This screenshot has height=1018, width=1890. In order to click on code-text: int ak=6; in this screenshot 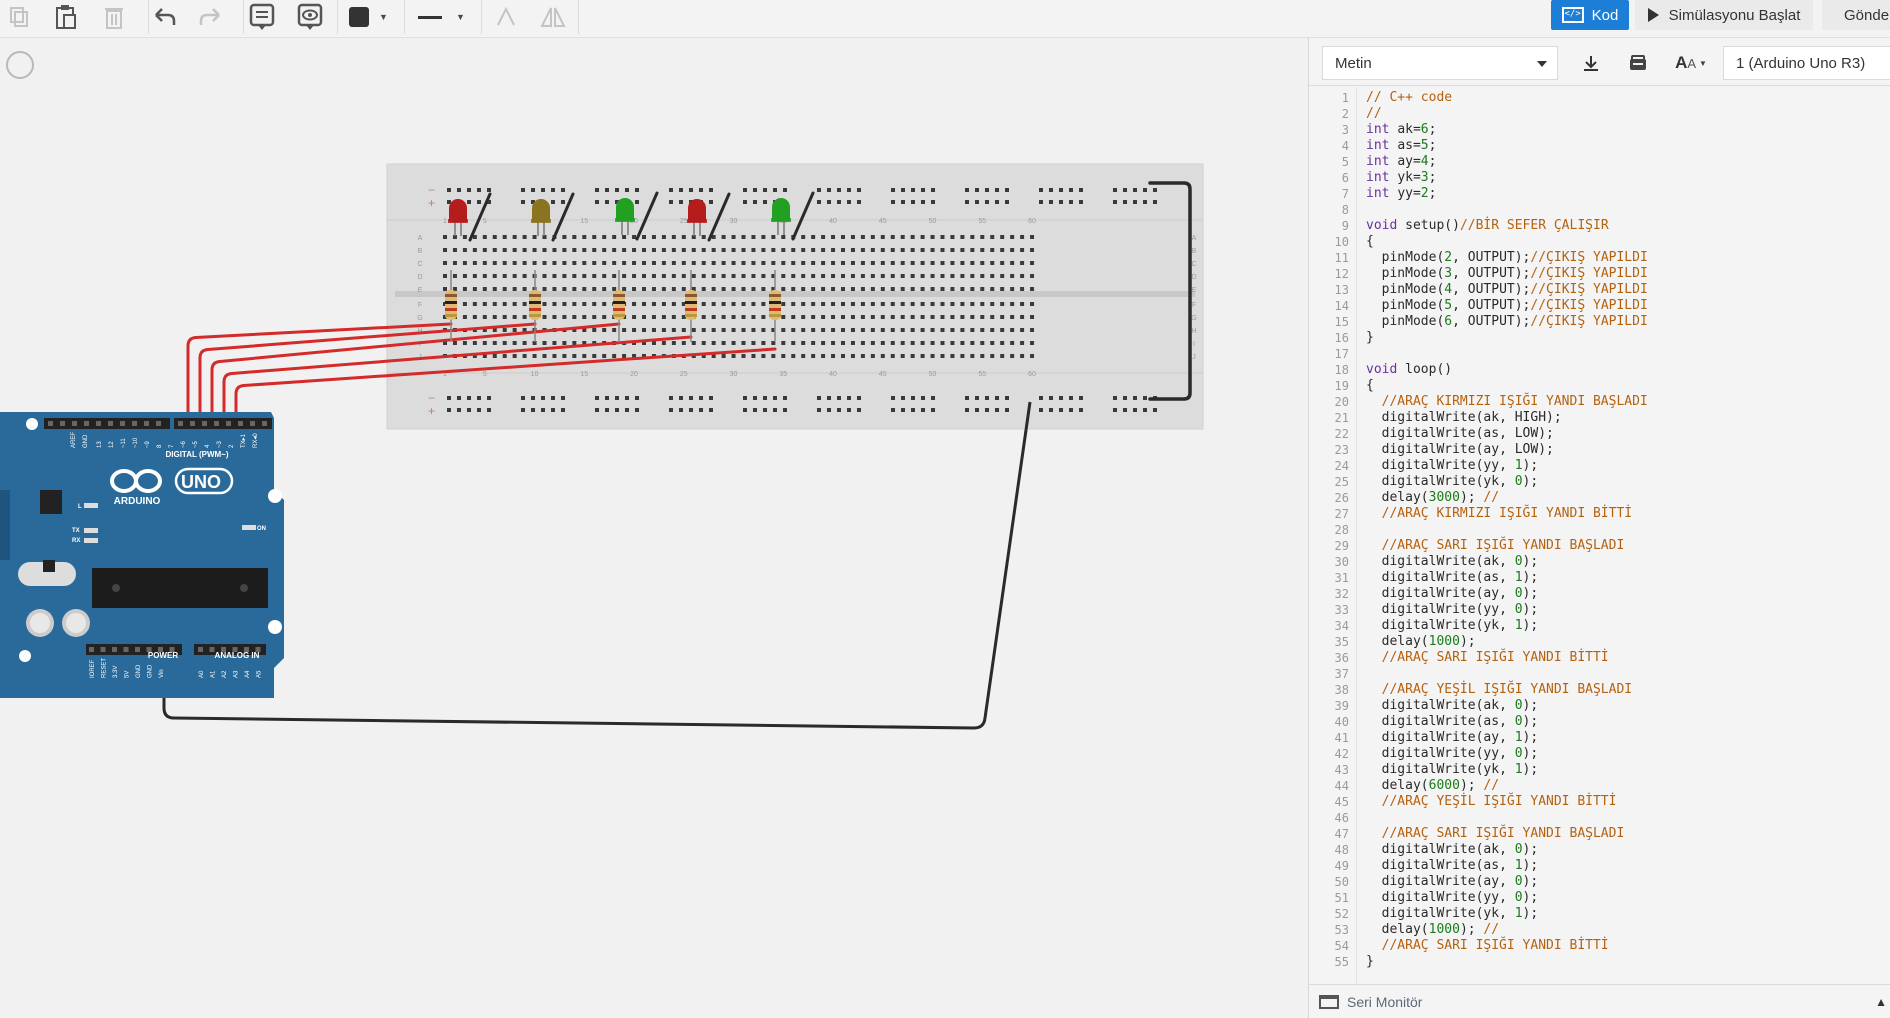, I will do `click(1392, 130)`.